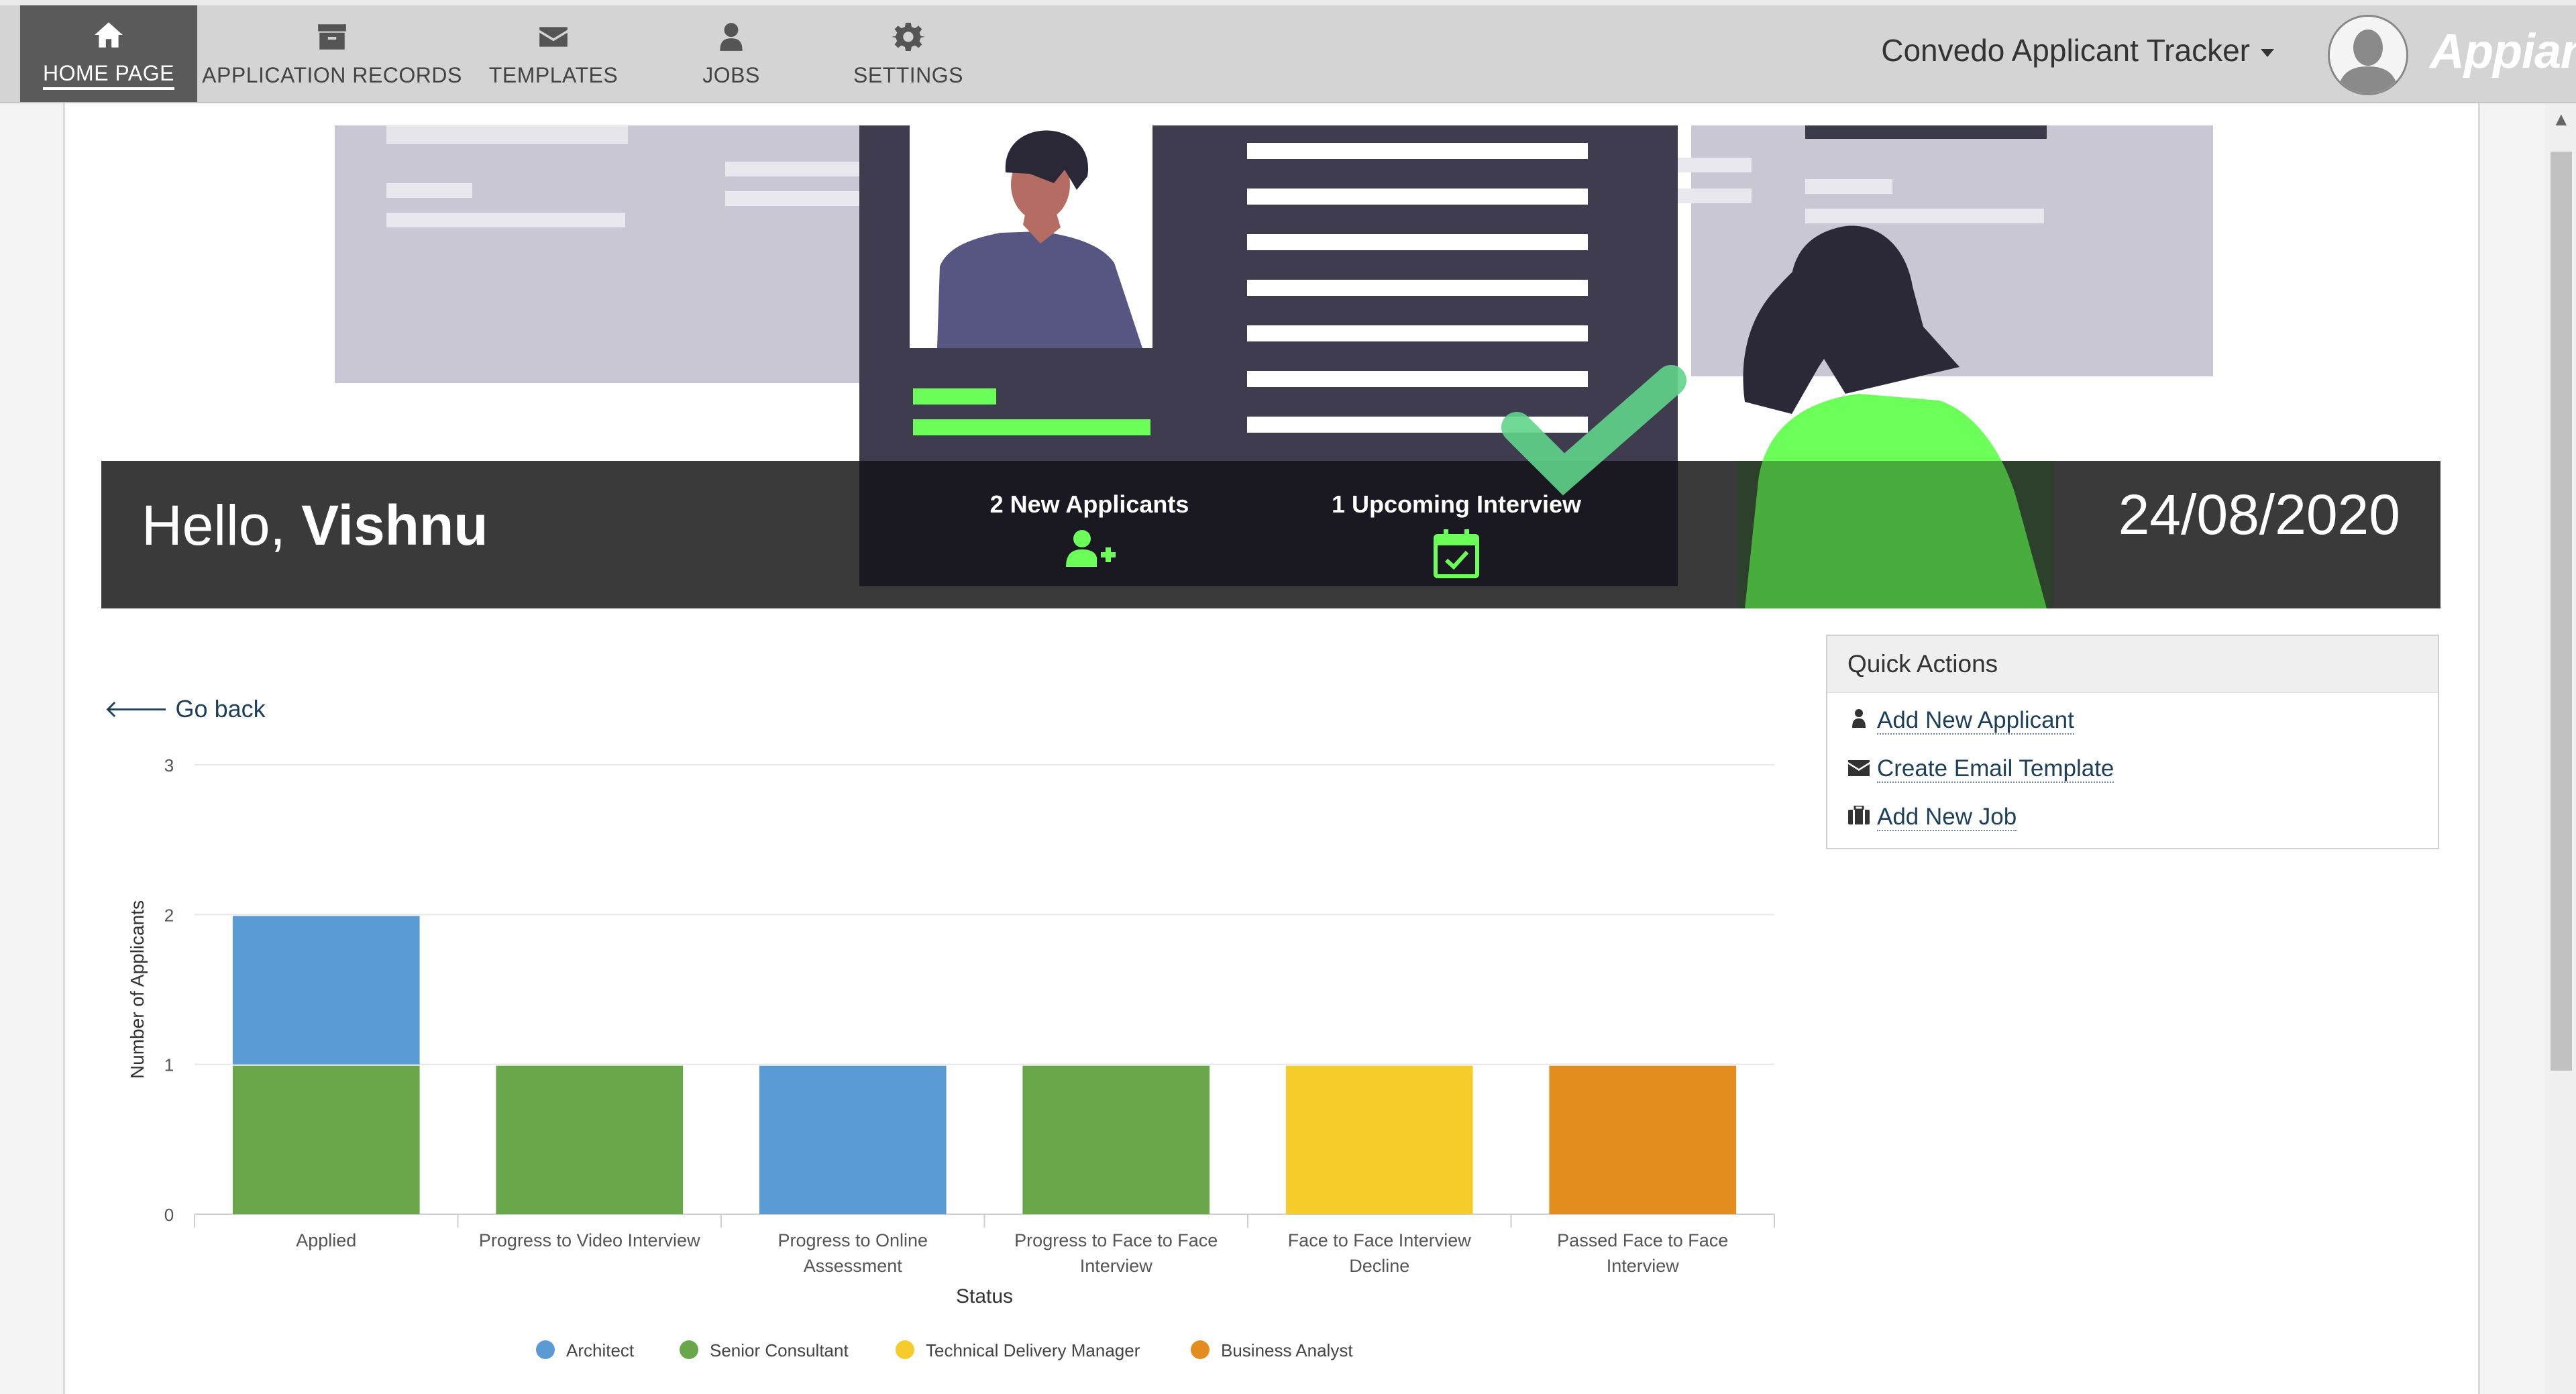  I want to click on chevron-down-icon, so click(2267, 52).